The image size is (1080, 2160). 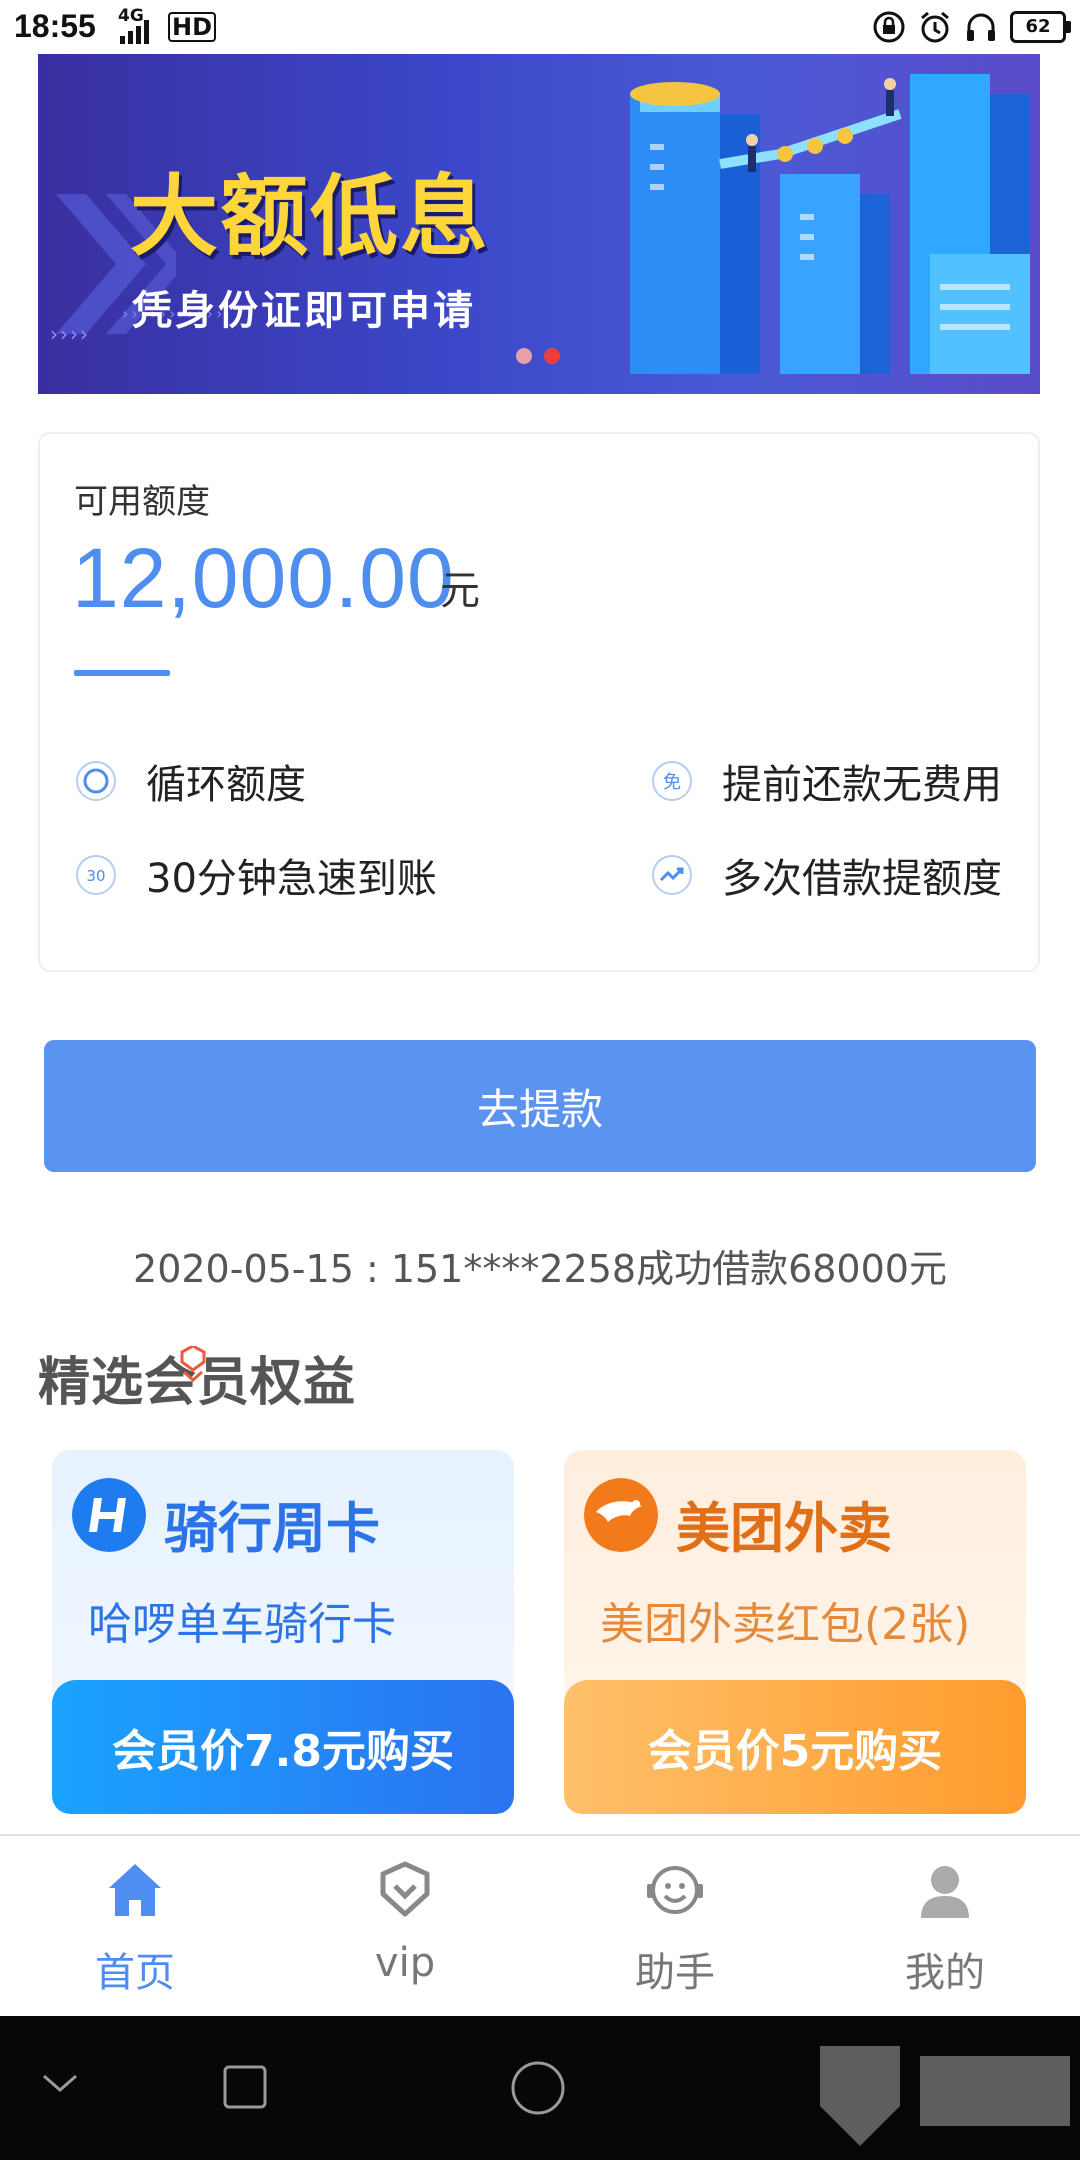 What do you see at coordinates (540, 1106) in the screenshot?
I see `withdraw-button: 去提款` at bounding box center [540, 1106].